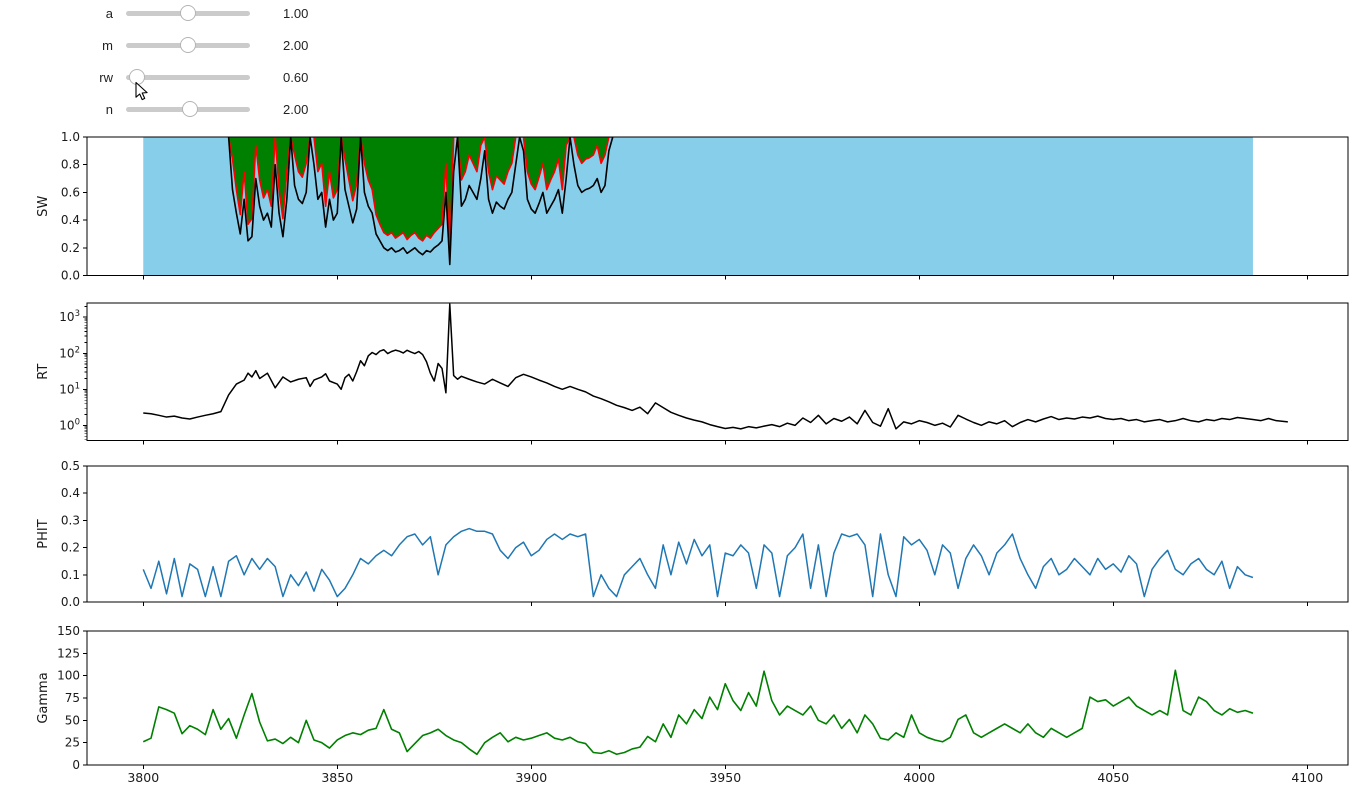 Image resolution: width=1362 pixels, height=798 pixels. What do you see at coordinates (188, 76) in the screenshot?
I see `slider-rw-track` at bounding box center [188, 76].